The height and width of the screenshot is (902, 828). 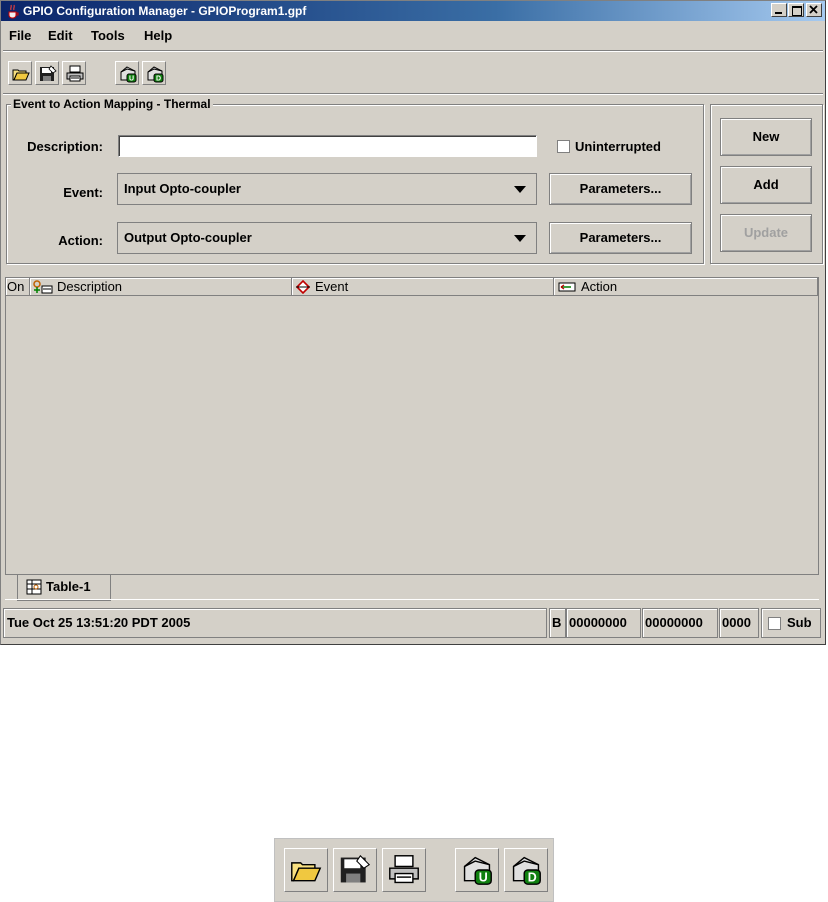 I want to click on action-column-icon, so click(x=567, y=287).